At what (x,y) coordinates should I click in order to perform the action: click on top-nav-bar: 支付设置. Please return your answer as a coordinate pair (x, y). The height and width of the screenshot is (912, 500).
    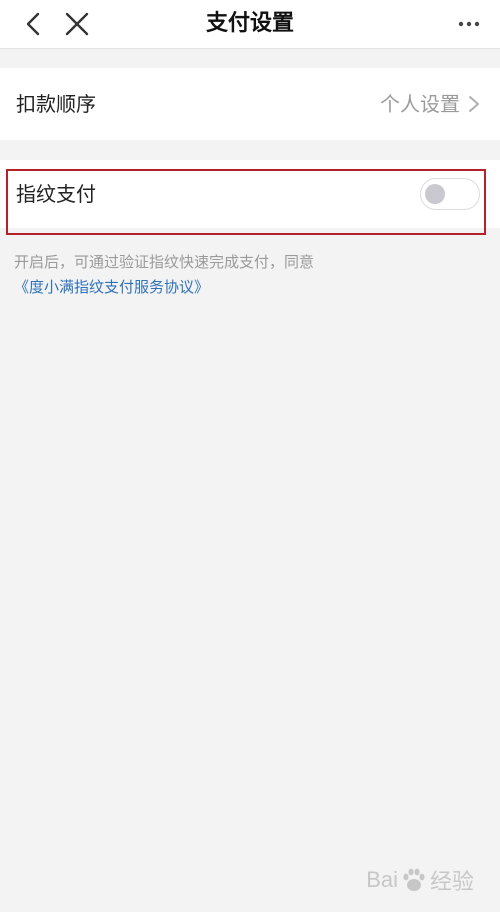
    Looking at the image, I should click on (250, 24).